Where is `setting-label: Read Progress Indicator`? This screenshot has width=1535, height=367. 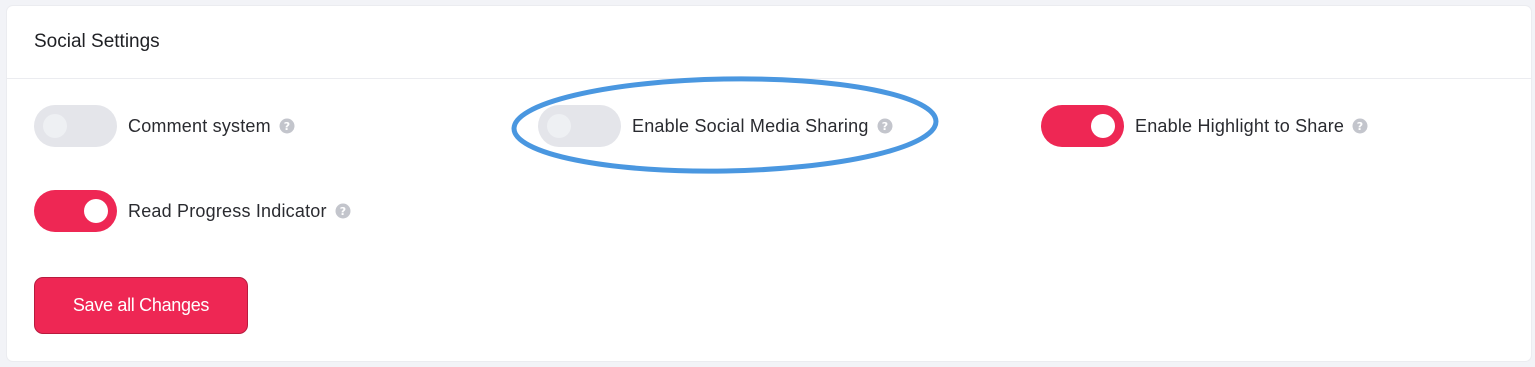
setting-label: Read Progress Indicator is located at coordinates (227, 210).